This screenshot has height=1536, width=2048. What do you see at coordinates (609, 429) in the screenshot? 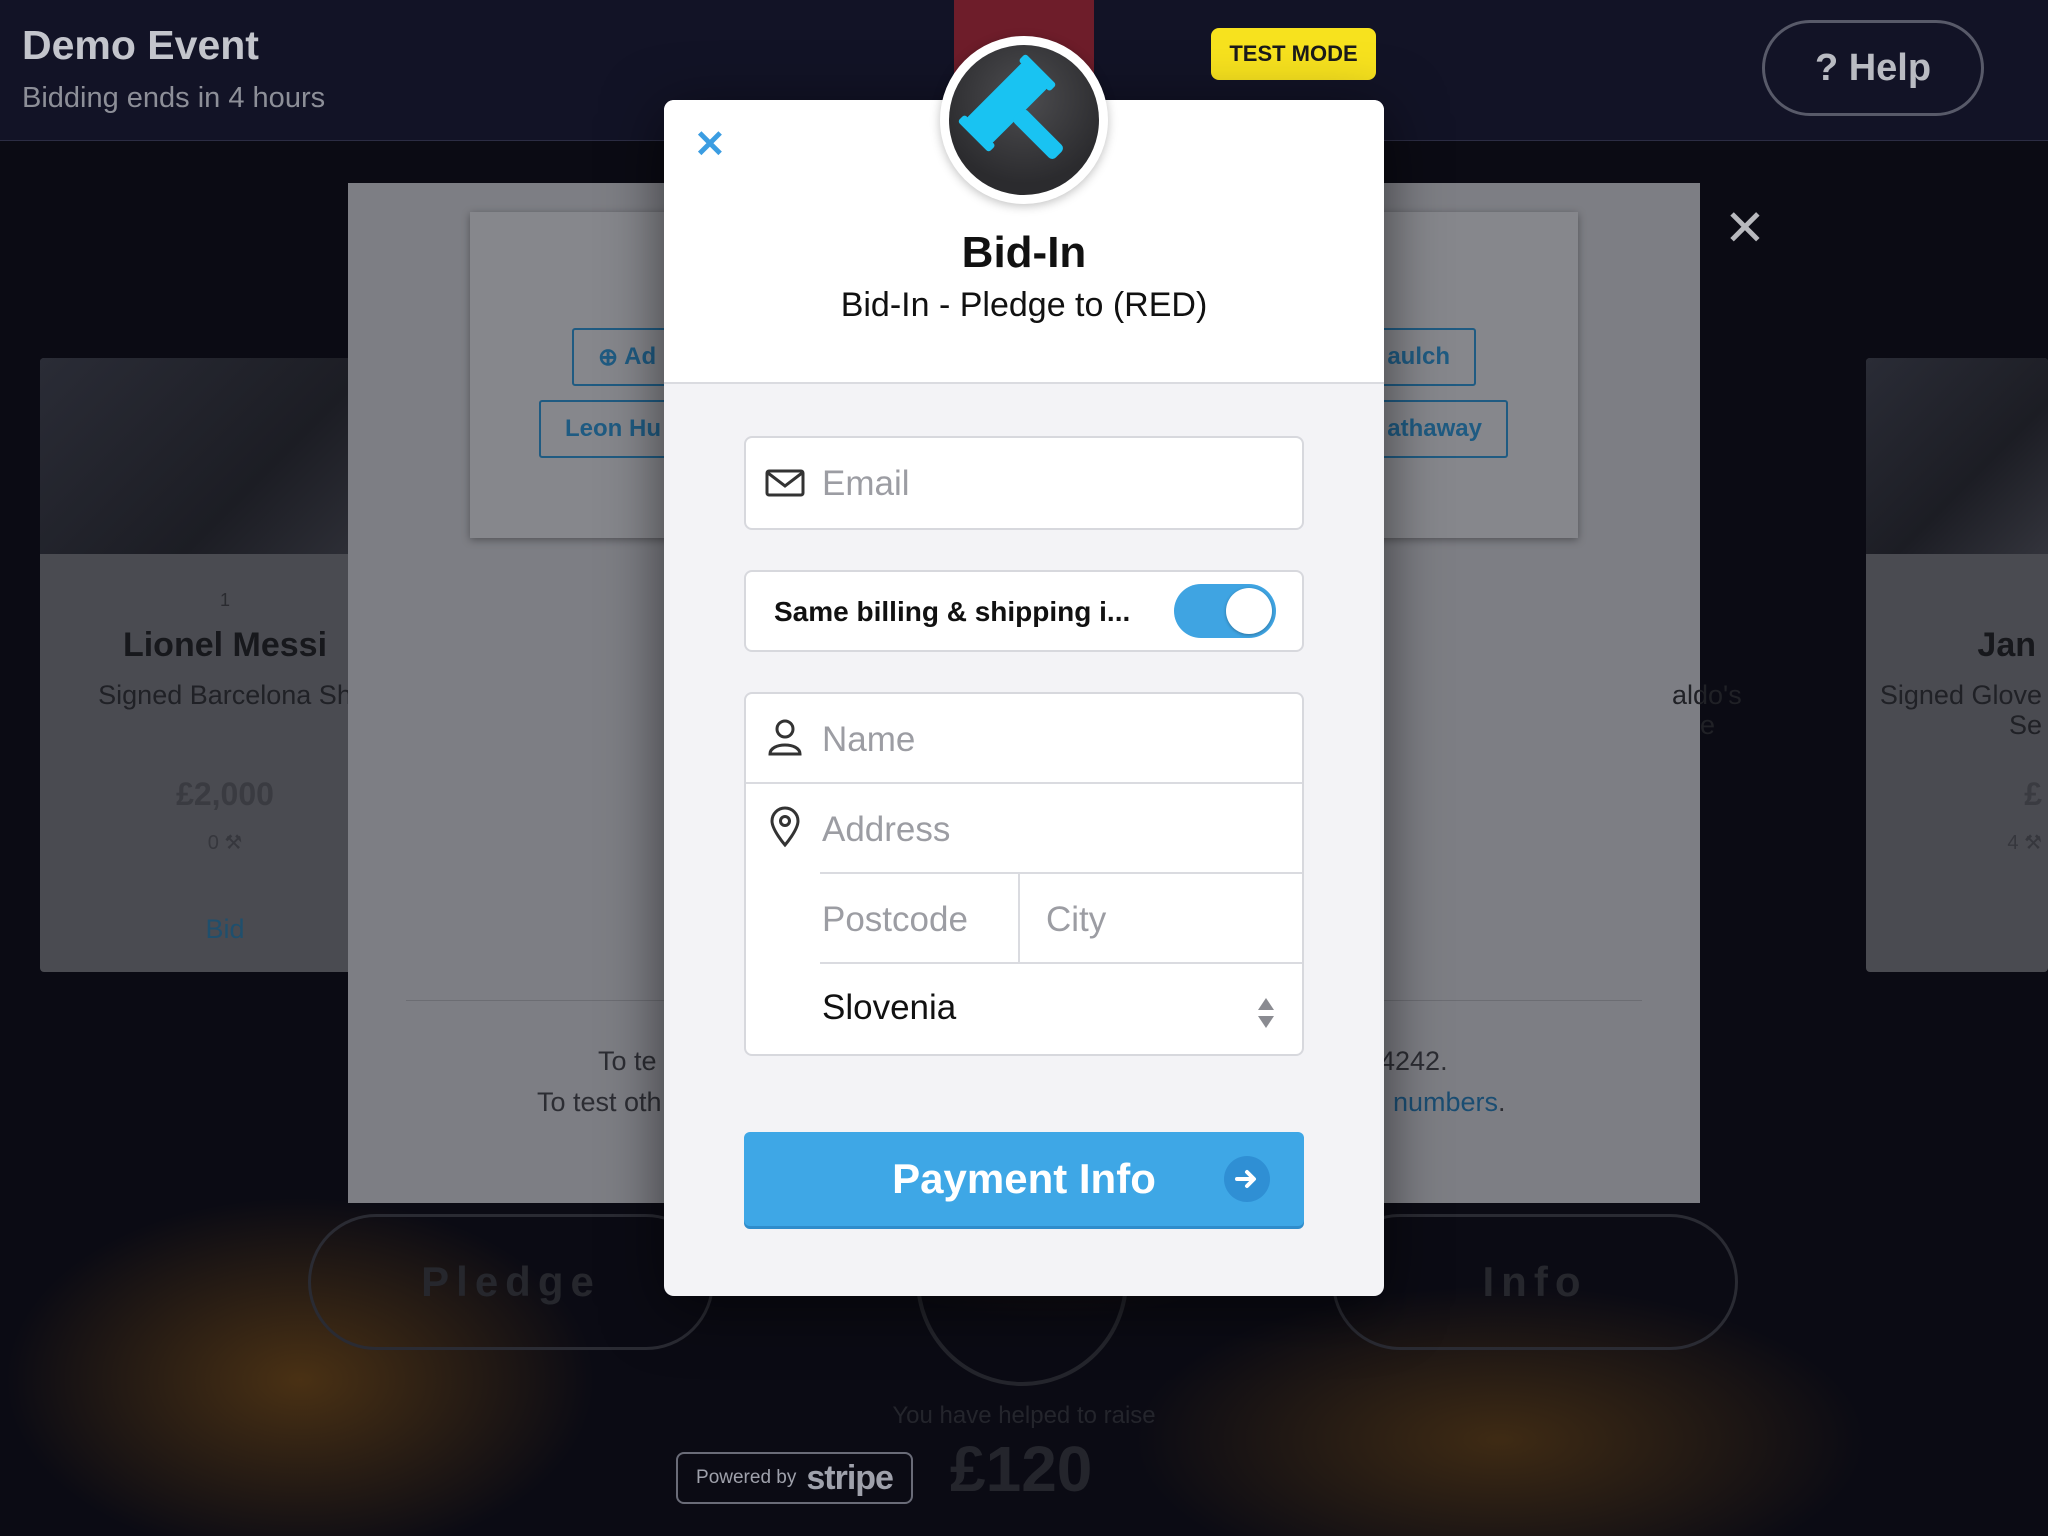
I see `bidder-button-leon: Leon Hu` at bounding box center [609, 429].